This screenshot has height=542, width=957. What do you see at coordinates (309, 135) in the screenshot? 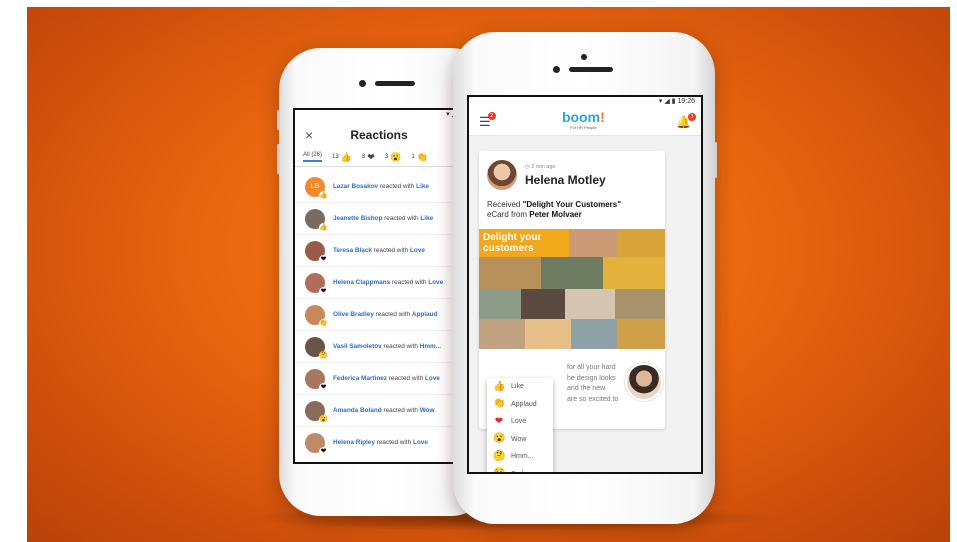
I see `close-icon: ×` at bounding box center [309, 135].